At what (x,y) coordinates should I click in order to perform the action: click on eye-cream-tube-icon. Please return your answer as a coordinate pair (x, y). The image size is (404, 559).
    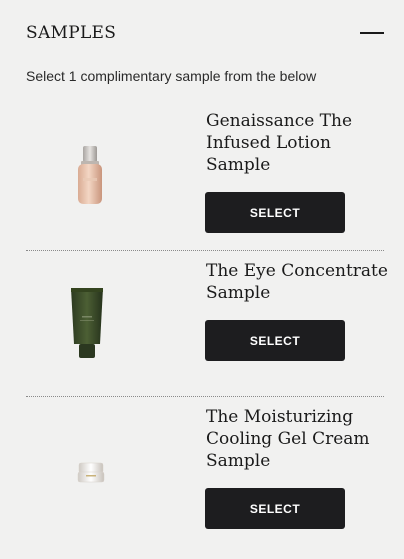
    Looking at the image, I should click on (87, 323).